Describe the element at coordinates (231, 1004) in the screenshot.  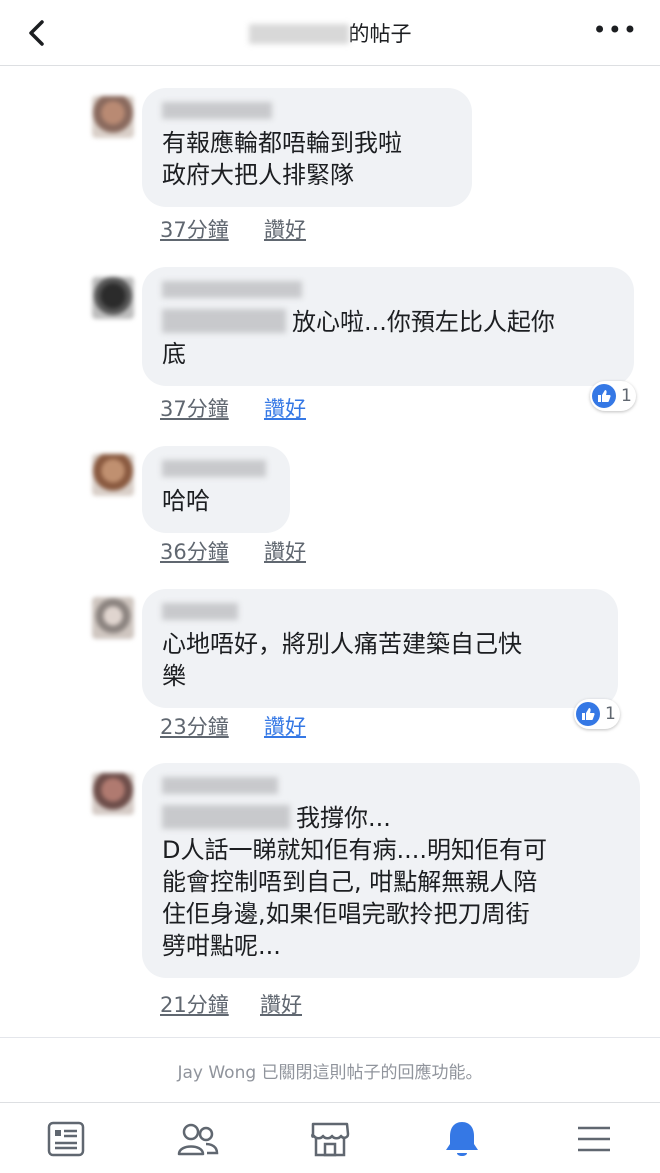
I see `comment-meta: 21分鐘 讚好` at that location.